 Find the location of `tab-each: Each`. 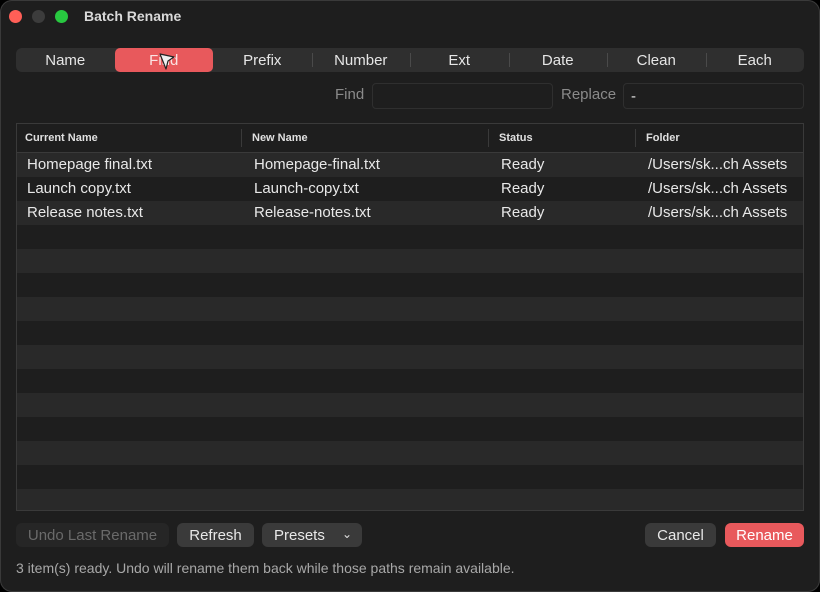

tab-each: Each is located at coordinates (755, 60).